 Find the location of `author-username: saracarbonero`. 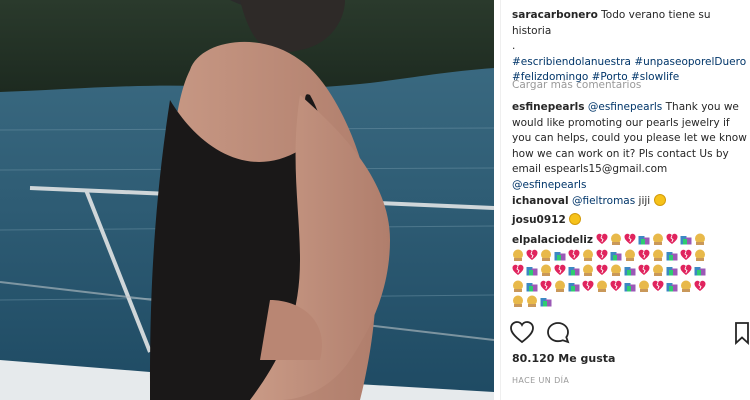

author-username: saracarbonero is located at coordinates (555, 15).